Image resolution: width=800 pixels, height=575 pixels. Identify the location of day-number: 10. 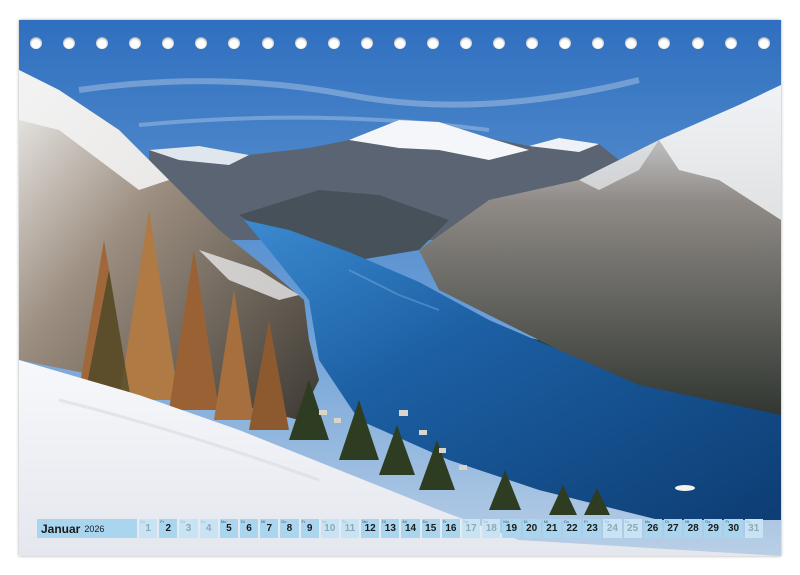
(330, 528).